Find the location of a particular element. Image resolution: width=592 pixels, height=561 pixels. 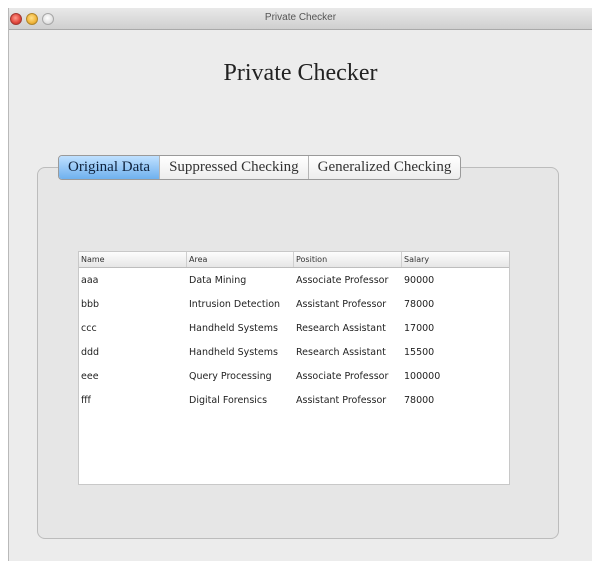

title-bar: Private Checker is located at coordinates (300, 19).